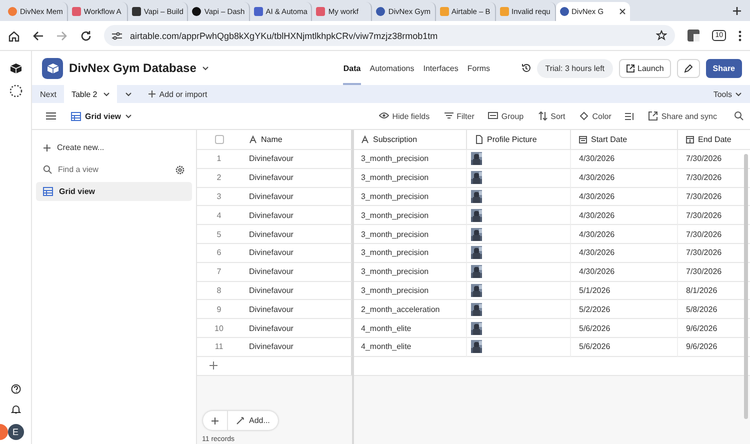 This screenshot has height=444, width=750. What do you see at coordinates (595, 116) in the screenshot?
I see `toolbar-button: Color` at bounding box center [595, 116].